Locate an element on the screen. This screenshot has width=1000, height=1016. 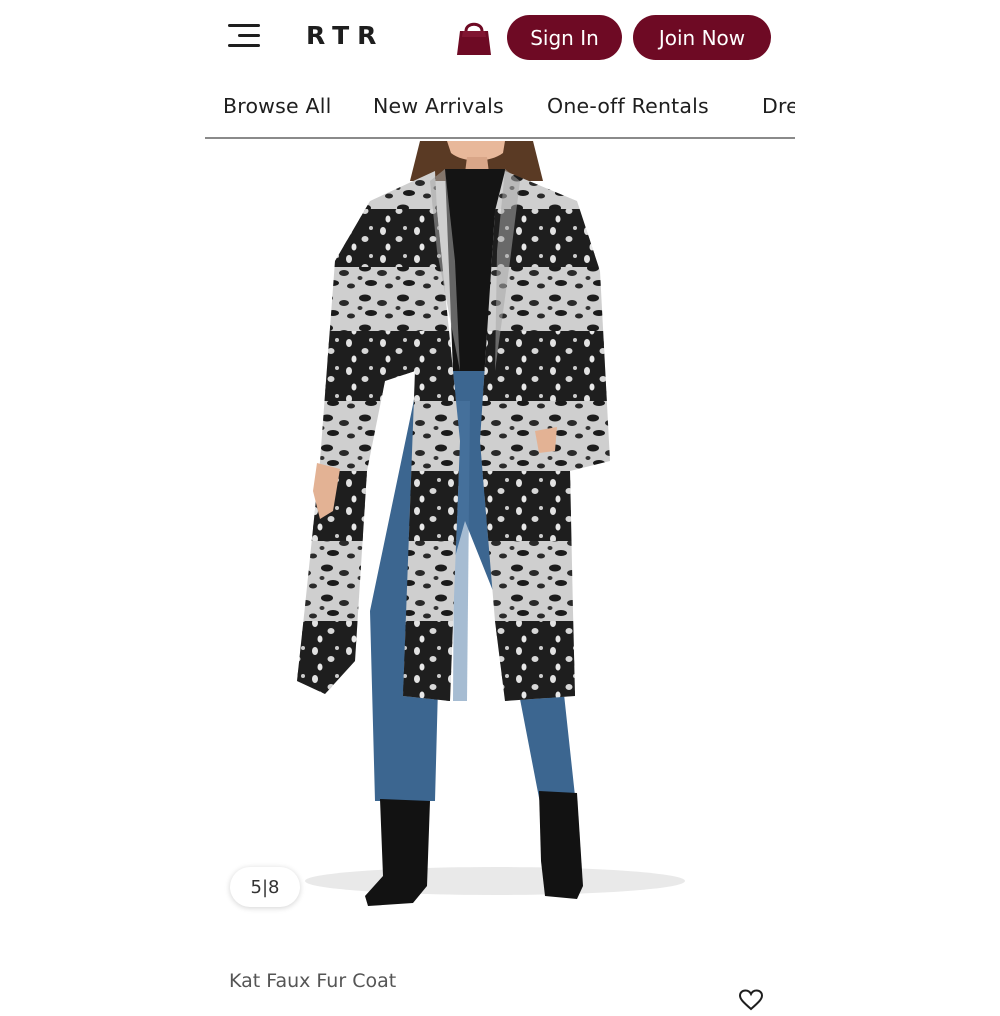
hamburger-menu-icon is located at coordinates (245, 36).